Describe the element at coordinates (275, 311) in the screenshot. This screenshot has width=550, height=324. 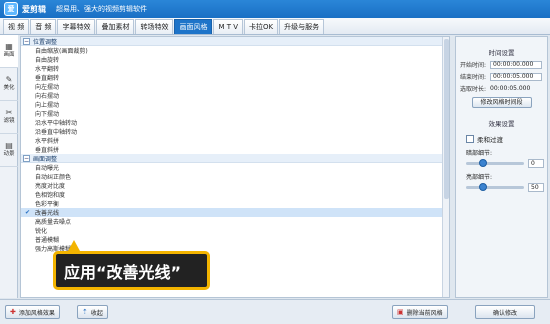
I see `bottom-toolbar: ✚ 添加风格效果 ⇡ 收起 ▣ 删除当前风格 确认修改` at that location.